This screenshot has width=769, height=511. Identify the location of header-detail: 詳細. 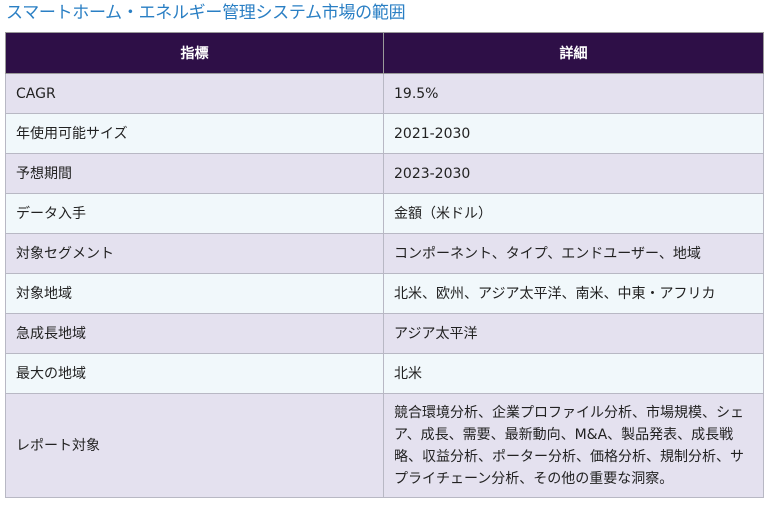
(573, 53).